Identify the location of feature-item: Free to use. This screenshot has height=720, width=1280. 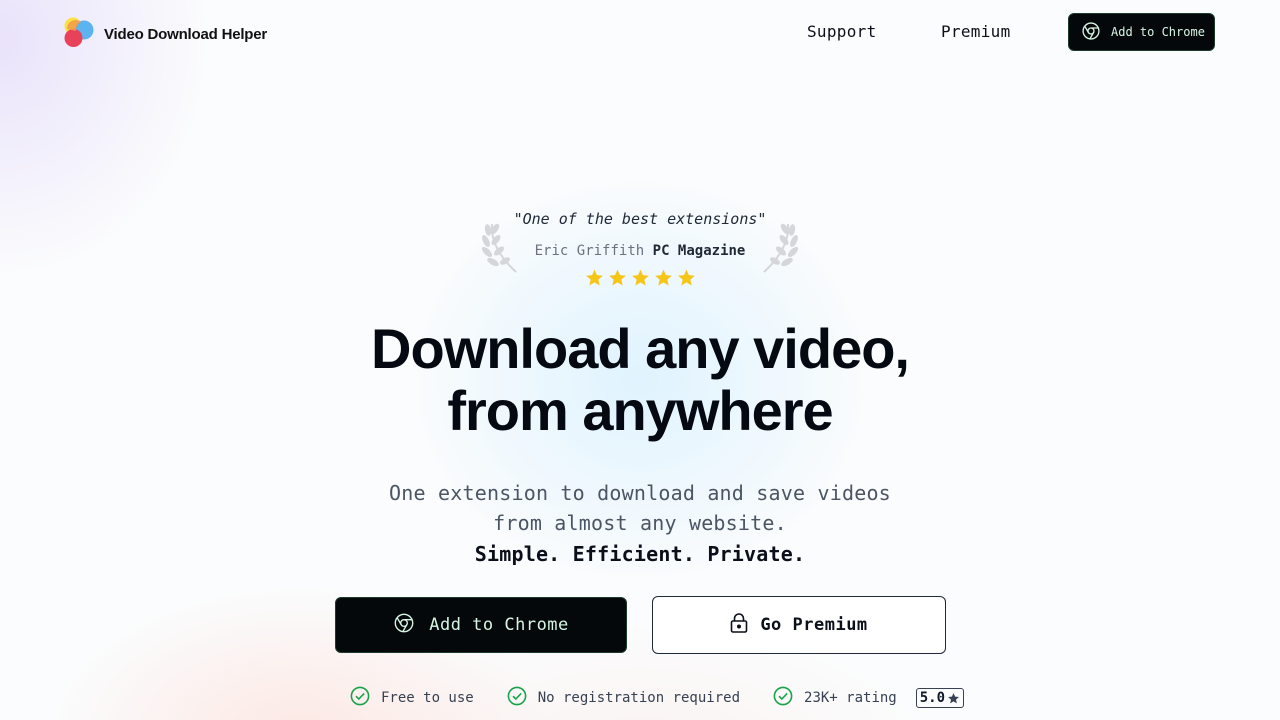
(412, 698).